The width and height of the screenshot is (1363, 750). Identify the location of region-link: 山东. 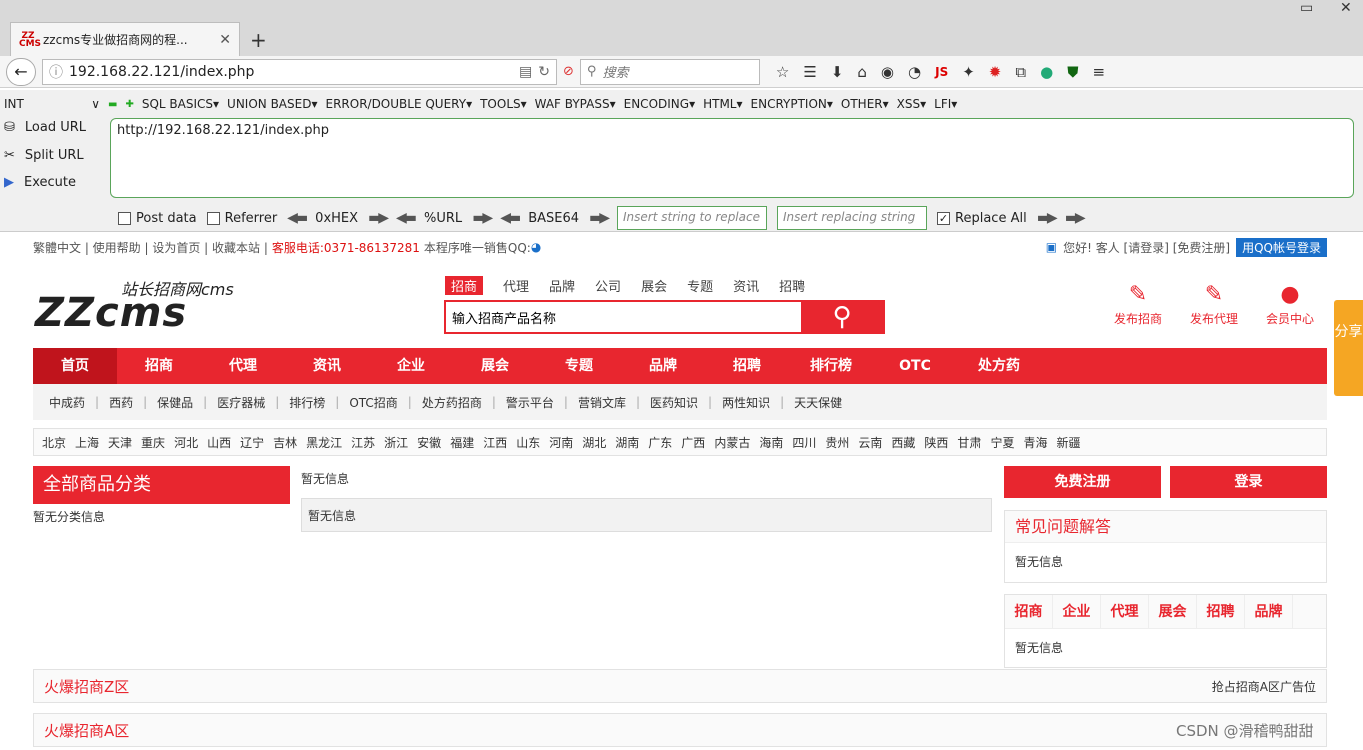
(528, 442).